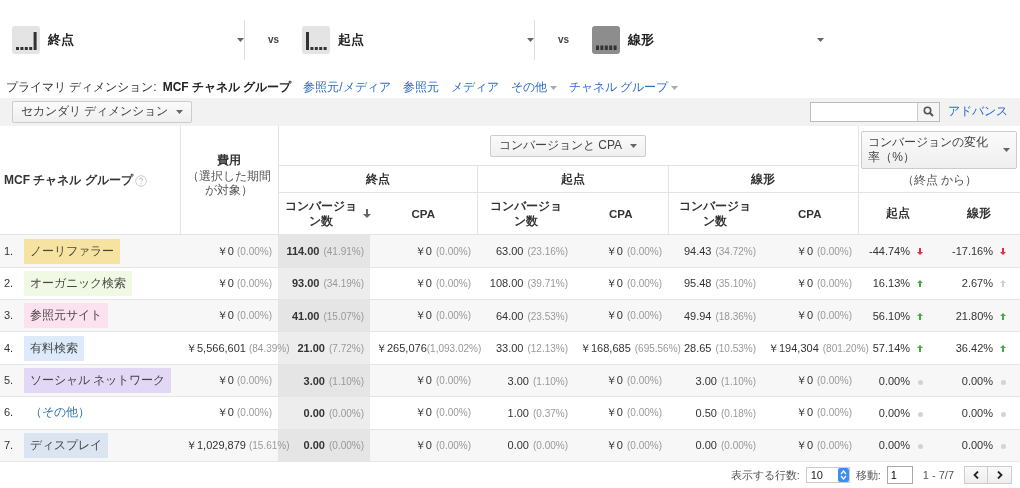  I want to click on model-icon, so click(26, 39).